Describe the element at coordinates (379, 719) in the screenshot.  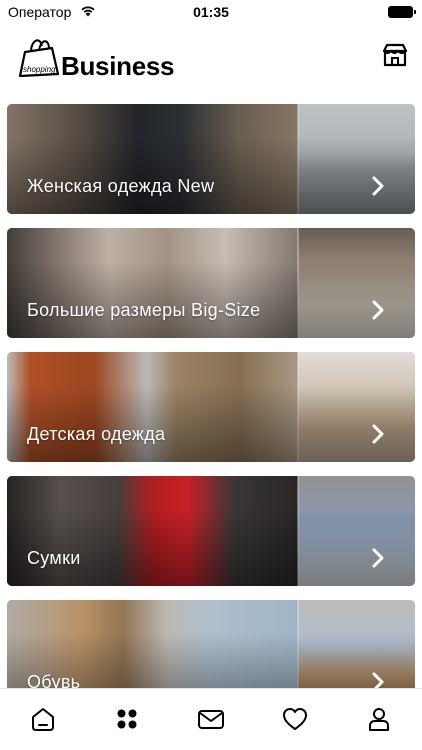
I see `profile-icon` at that location.